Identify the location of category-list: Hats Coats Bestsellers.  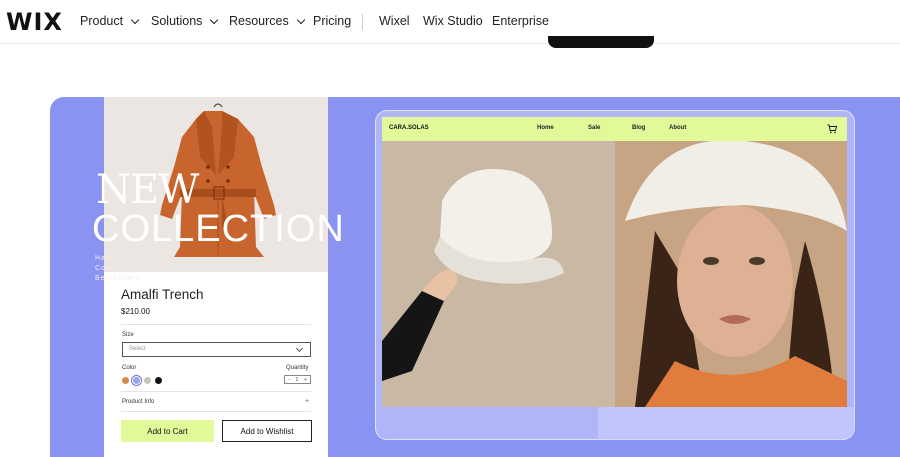
(117, 269).